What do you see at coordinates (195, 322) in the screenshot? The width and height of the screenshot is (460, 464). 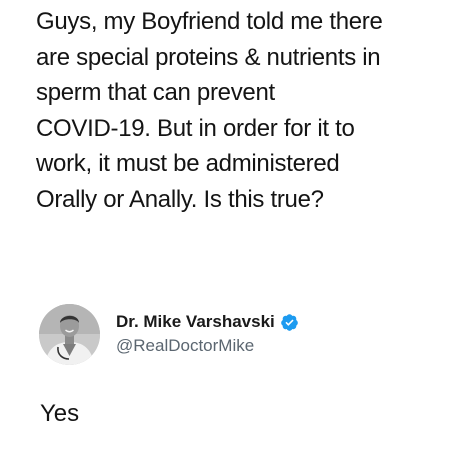 I see `display-name: Dr. Mike Varshavski` at bounding box center [195, 322].